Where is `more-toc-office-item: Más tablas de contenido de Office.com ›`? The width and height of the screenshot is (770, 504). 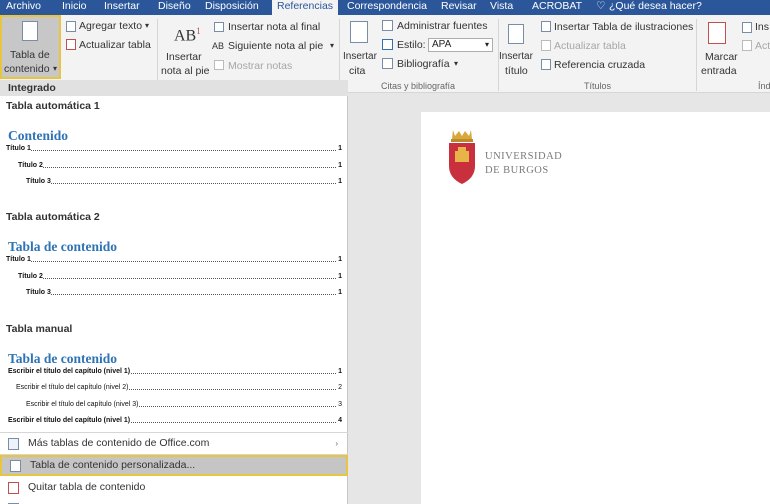
more-toc-office-item: Más tablas de contenido de Office.com › is located at coordinates (174, 443).